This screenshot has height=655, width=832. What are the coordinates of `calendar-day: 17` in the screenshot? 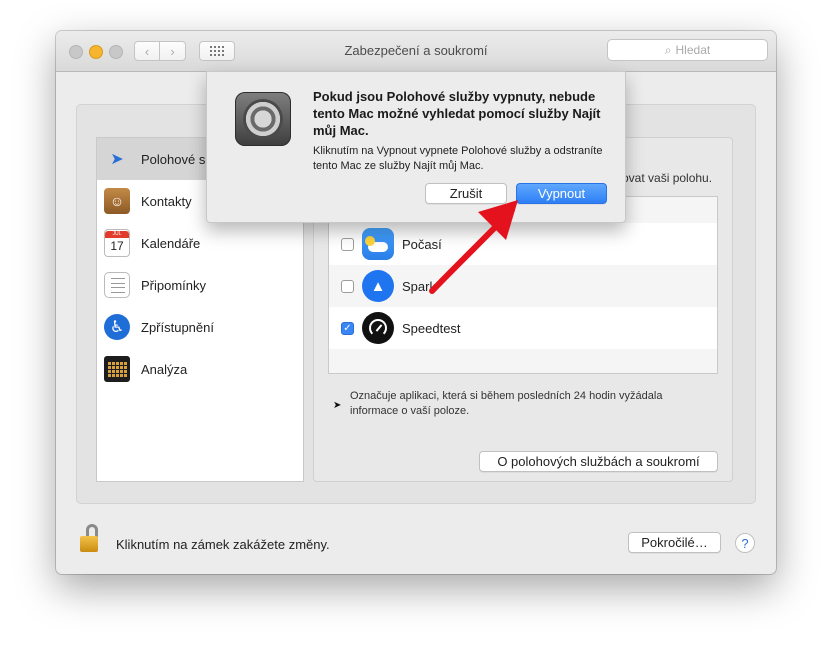 It's located at (117, 246).